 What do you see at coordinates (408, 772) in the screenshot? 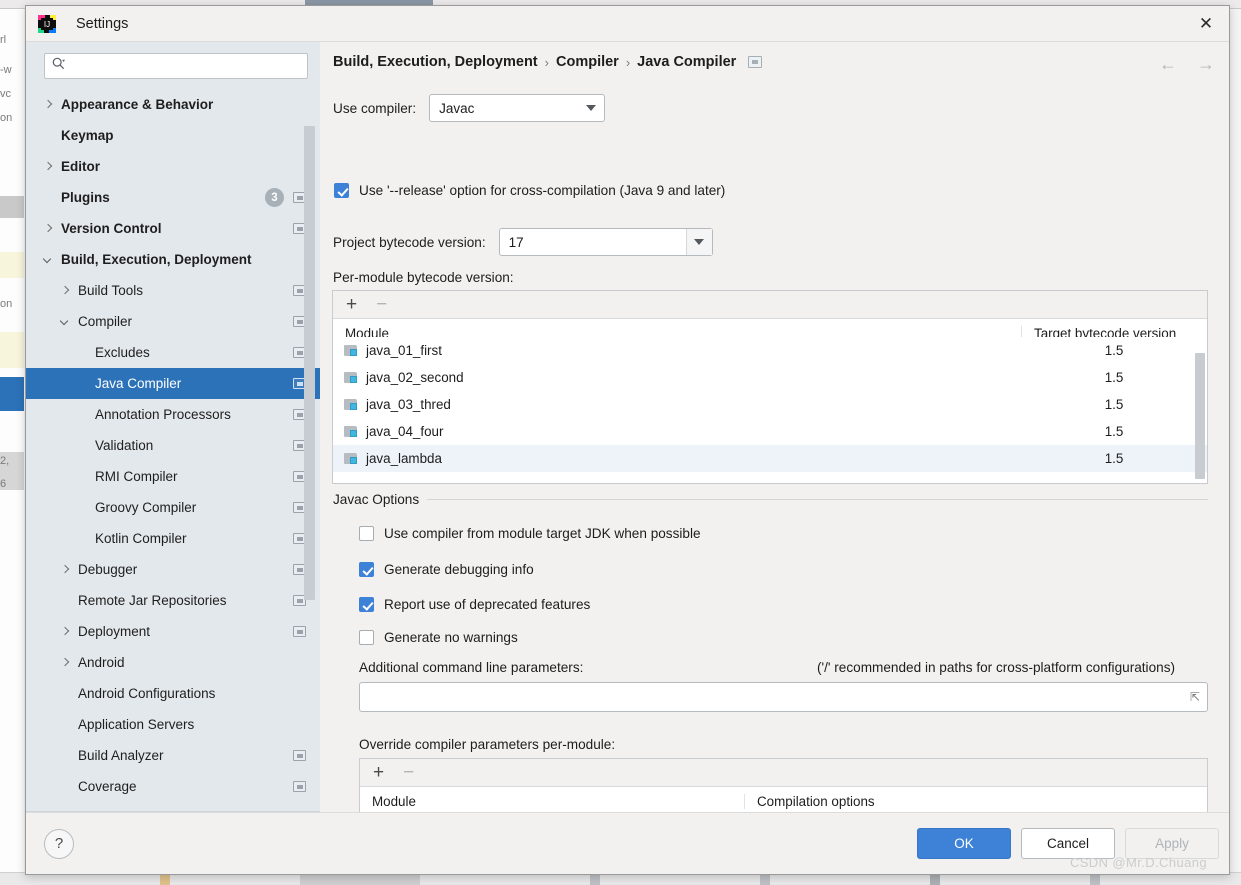
I see `remove-override-button: −` at bounding box center [408, 772].